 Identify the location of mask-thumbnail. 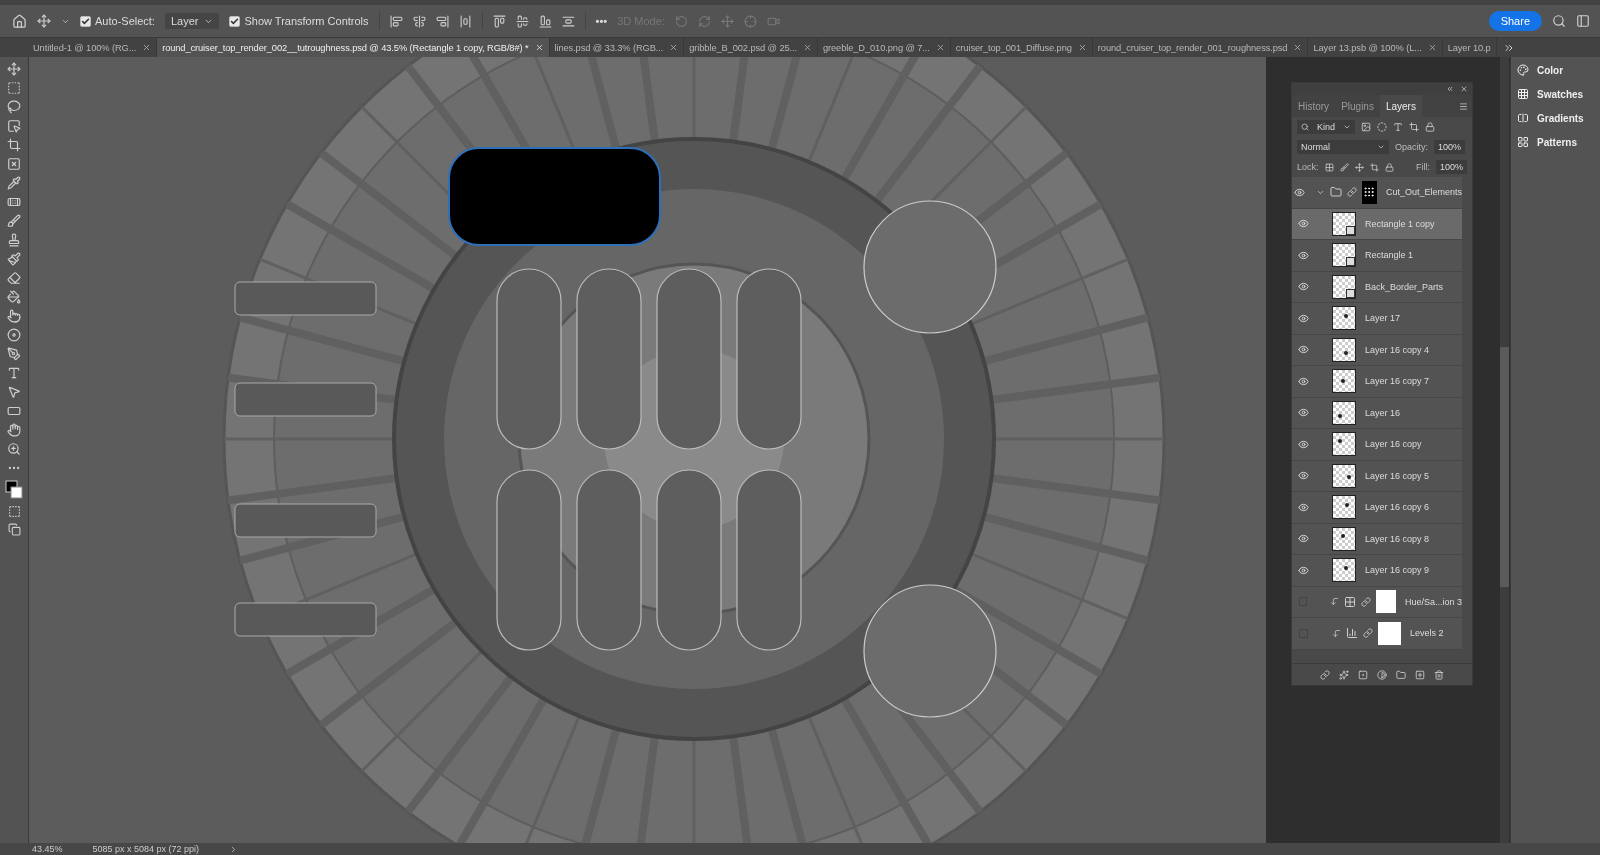
(1389, 633).